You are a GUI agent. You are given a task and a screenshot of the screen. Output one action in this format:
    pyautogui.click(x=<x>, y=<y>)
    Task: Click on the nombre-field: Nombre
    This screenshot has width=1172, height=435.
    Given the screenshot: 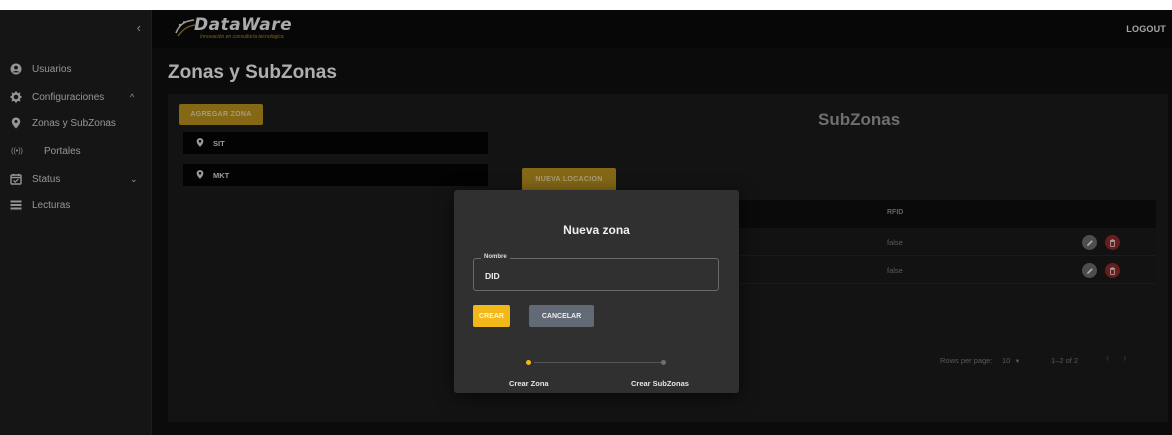 What is the action you would take?
    pyautogui.click(x=596, y=272)
    